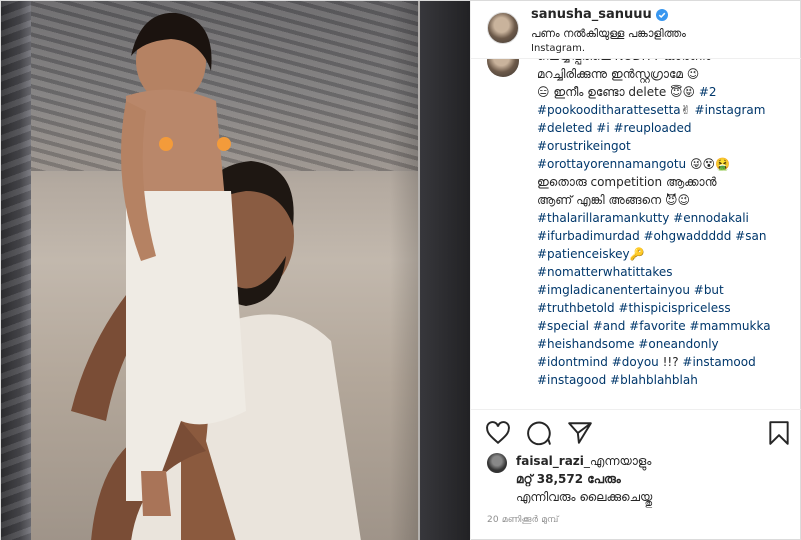 This screenshot has width=801, height=540. I want to click on caption-line: #patienceiskey🔑, so click(666, 254).